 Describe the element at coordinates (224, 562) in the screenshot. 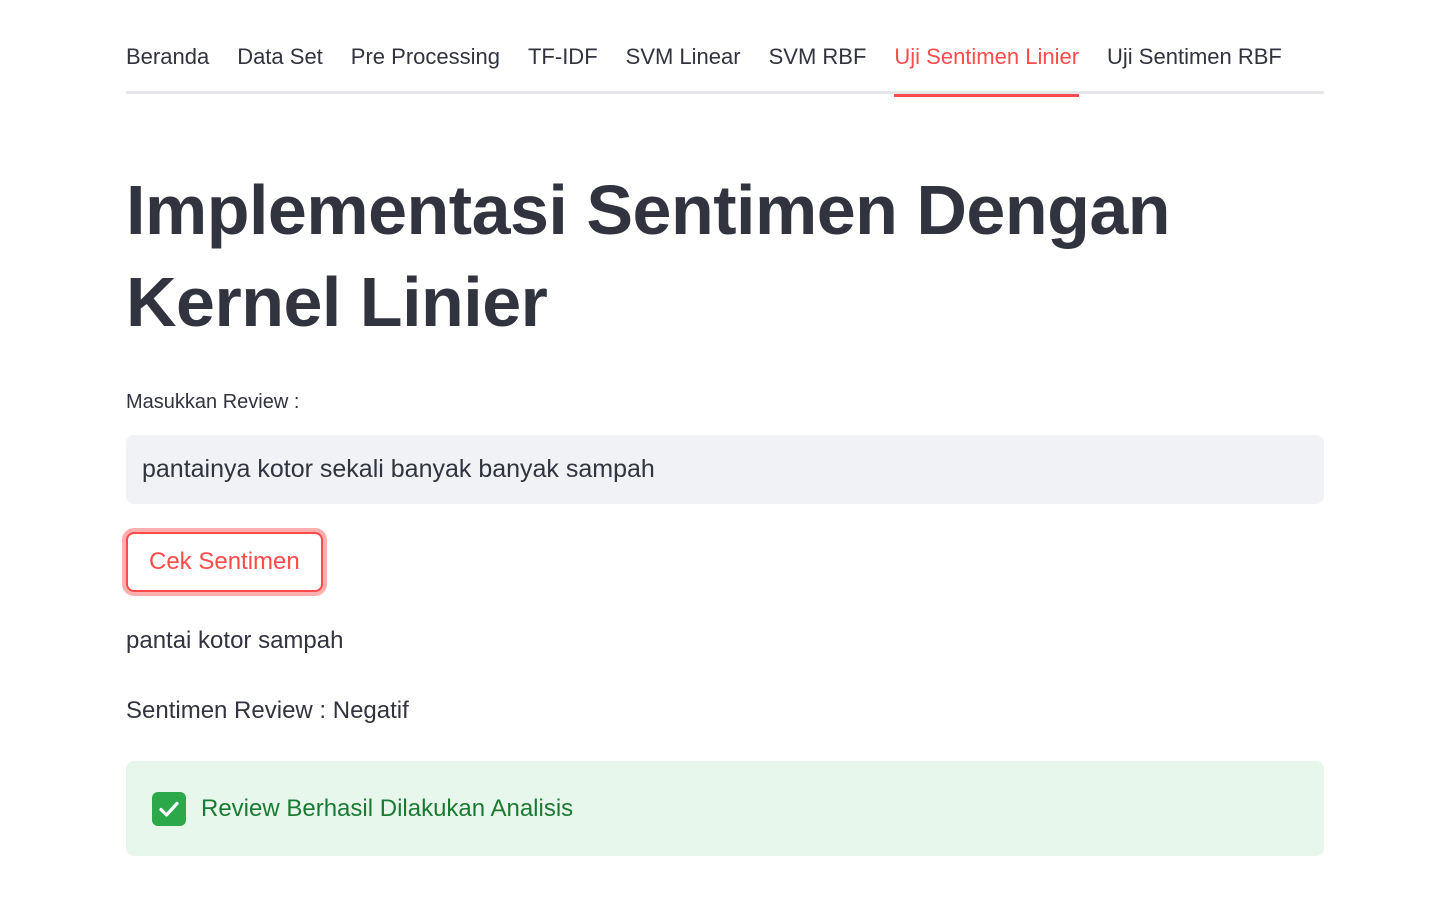

I see `cek-sentimen-button: Cek Sentimen` at that location.